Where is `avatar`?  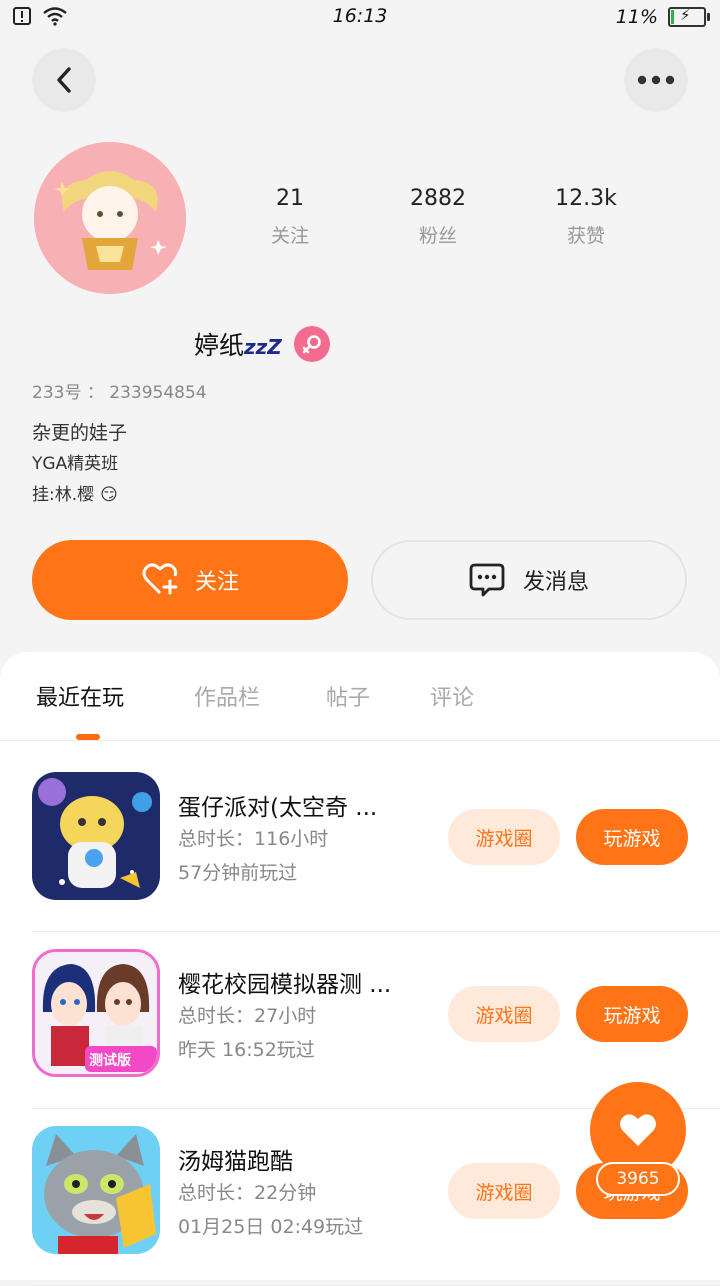
avatar is located at coordinates (110, 218).